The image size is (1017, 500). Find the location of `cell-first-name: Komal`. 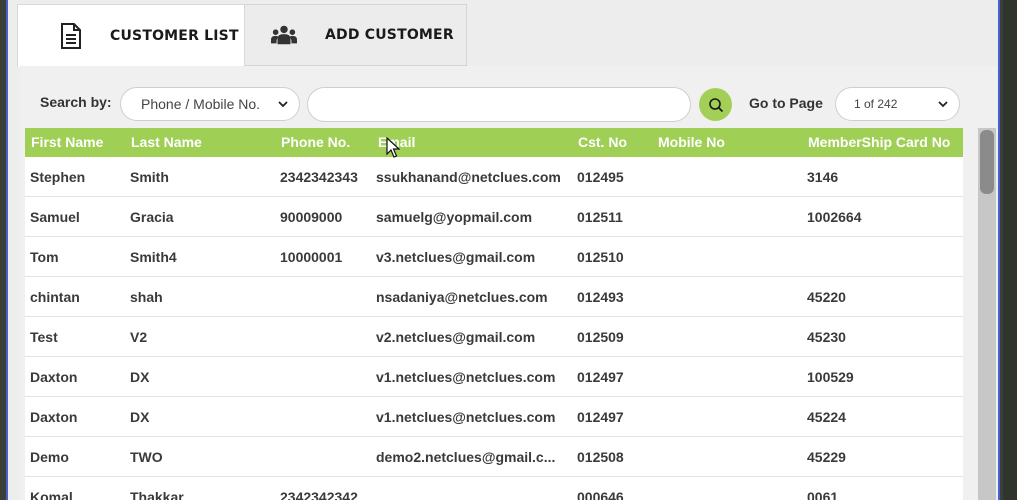

cell-first-name: Komal is located at coordinates (51, 494).